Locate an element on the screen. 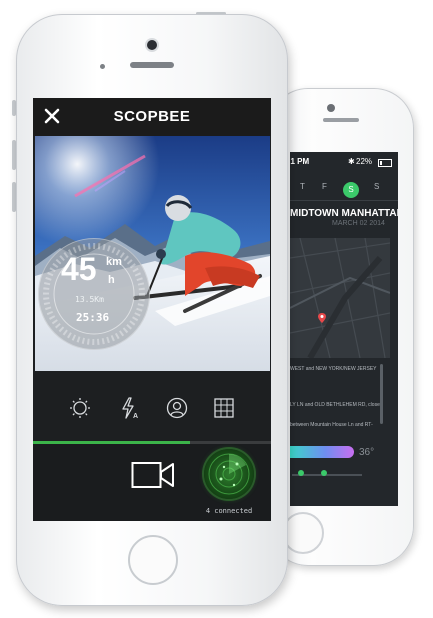  scrollbar is located at coordinates (381, 394).